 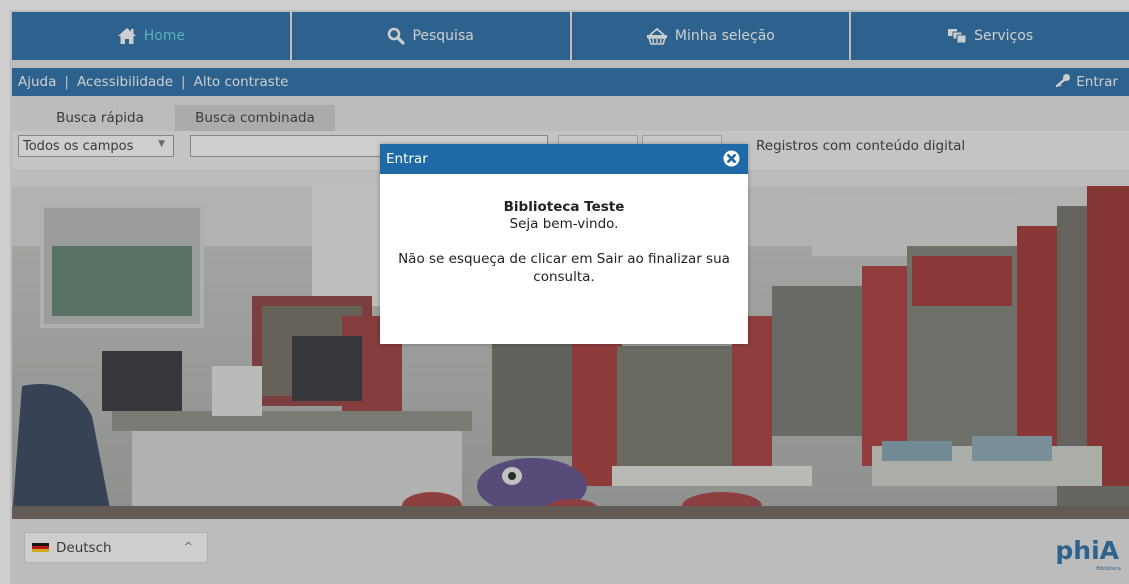 I want to click on library-name: Biblioteca Teste, so click(x=564, y=207).